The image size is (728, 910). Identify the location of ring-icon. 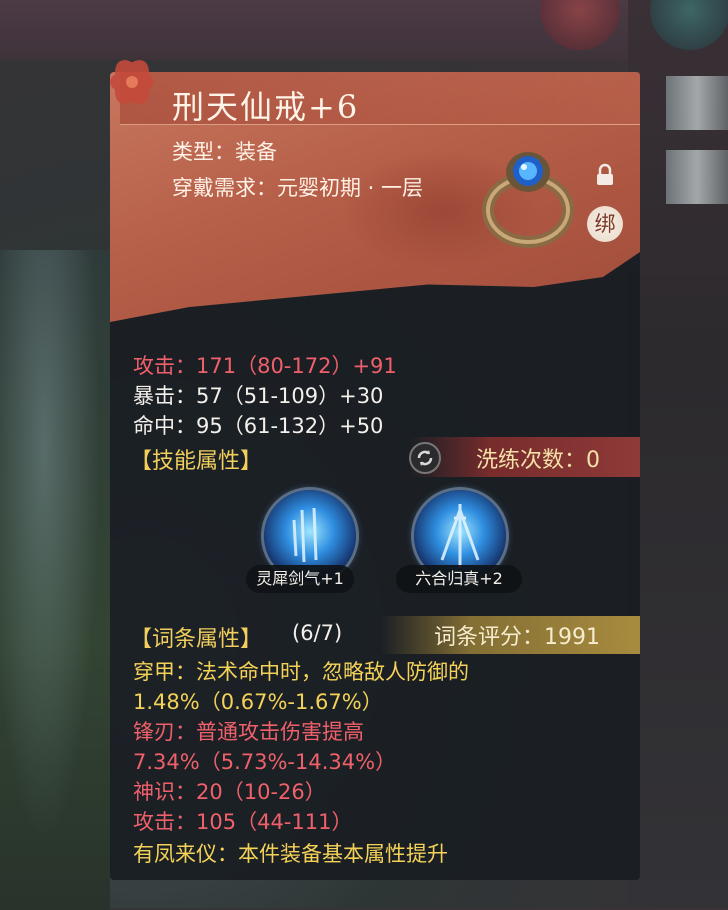
(528, 200).